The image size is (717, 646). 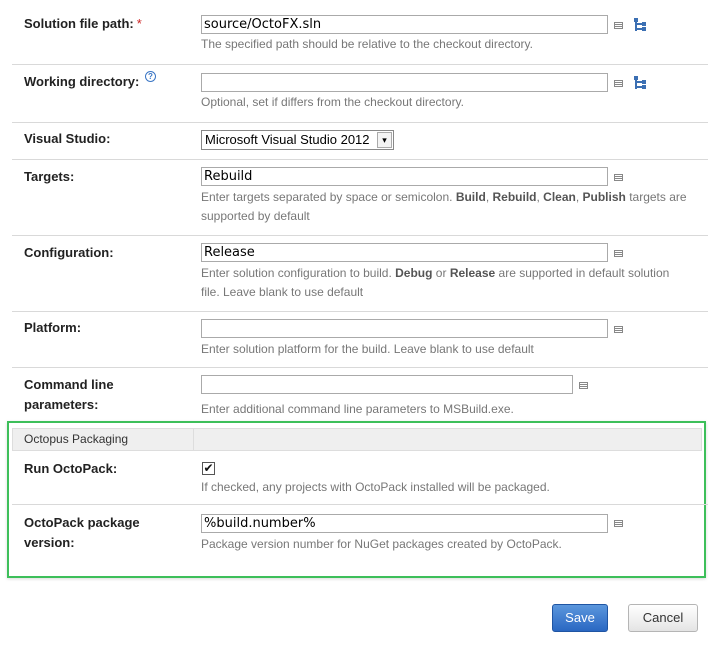 I want to click on targets-input: Rebuild, so click(x=404, y=176).